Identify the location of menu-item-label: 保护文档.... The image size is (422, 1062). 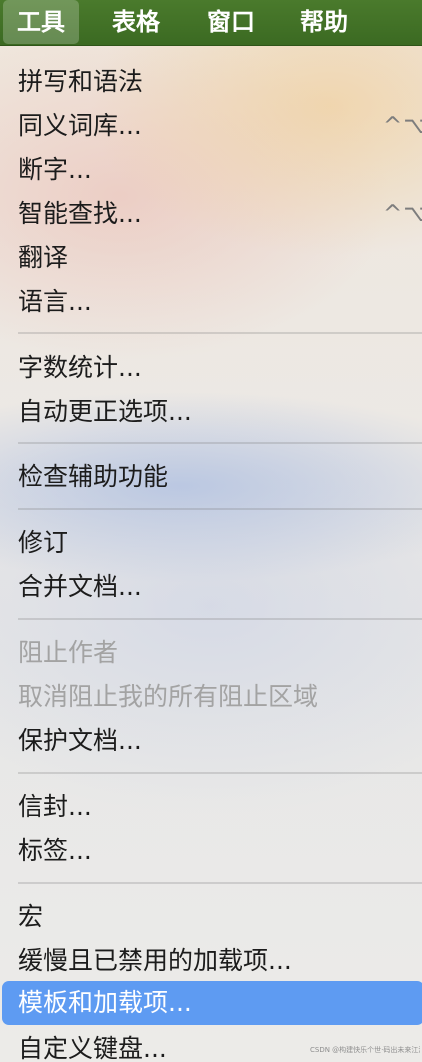
(80, 740).